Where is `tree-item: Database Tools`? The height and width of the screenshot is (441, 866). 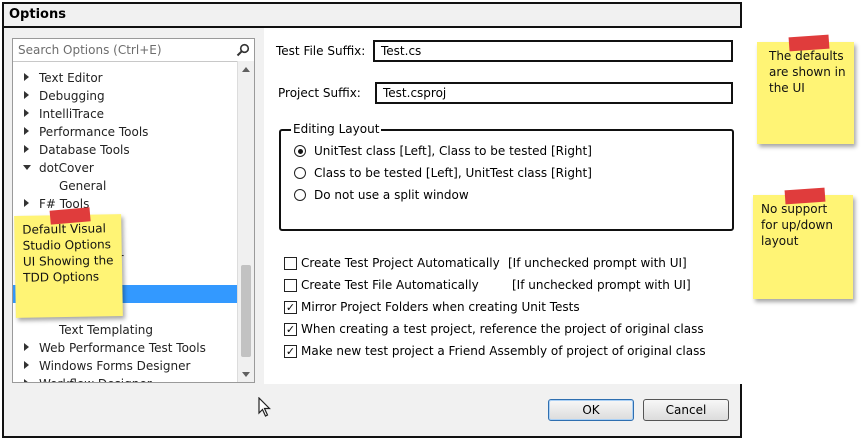
tree-item: Database Tools is located at coordinates (125, 150).